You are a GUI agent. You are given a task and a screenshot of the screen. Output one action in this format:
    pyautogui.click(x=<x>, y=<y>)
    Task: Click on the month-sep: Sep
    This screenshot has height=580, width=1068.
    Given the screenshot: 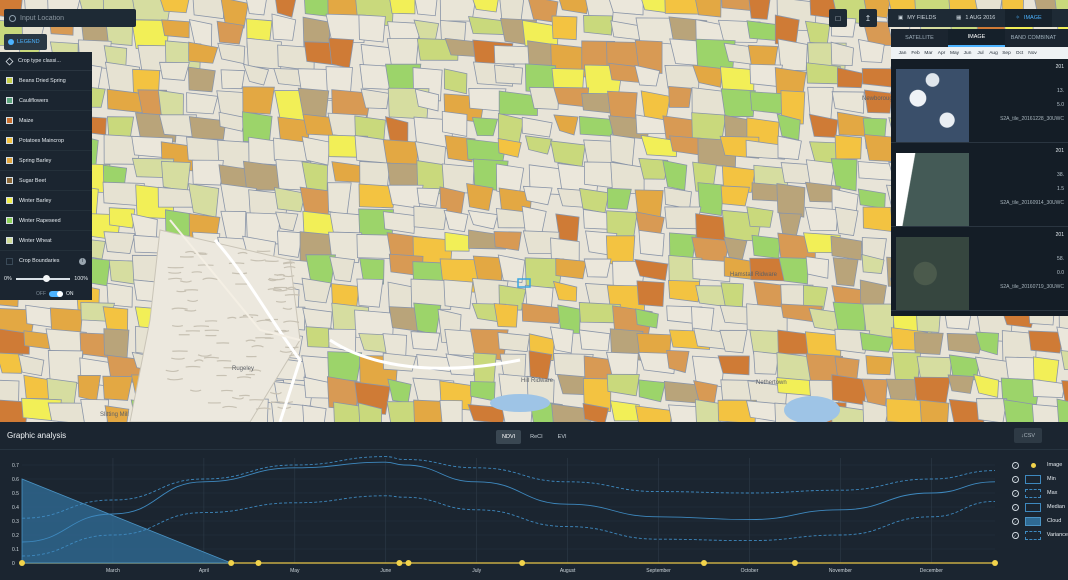 What is the action you would take?
    pyautogui.click(x=1006, y=53)
    